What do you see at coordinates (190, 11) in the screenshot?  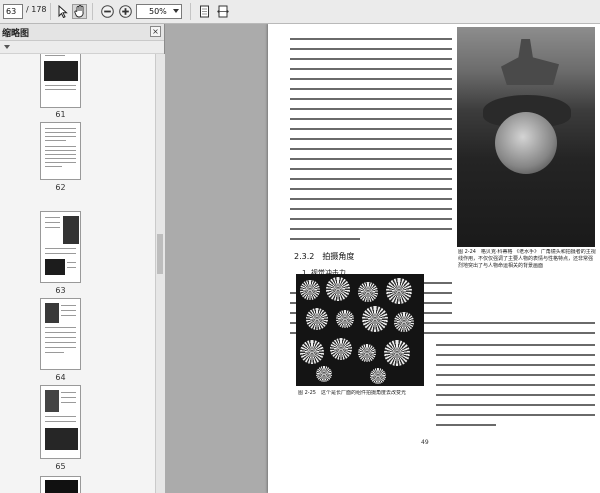 I see `toolbar-separator` at bounding box center [190, 11].